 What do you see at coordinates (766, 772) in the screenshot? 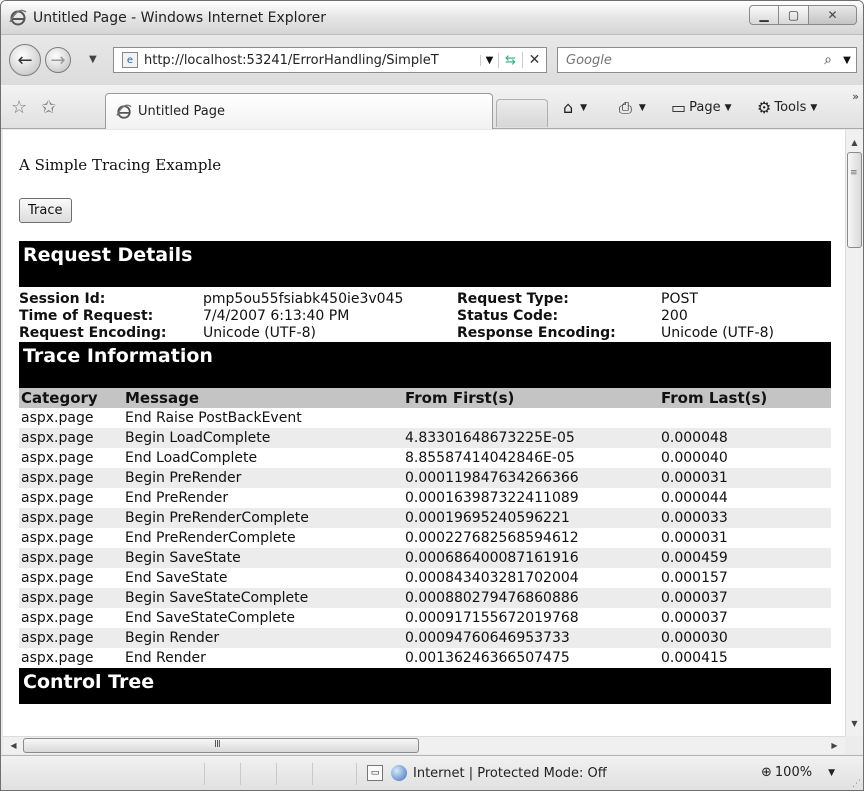
I see `zoom-icon: ⊕` at bounding box center [766, 772].